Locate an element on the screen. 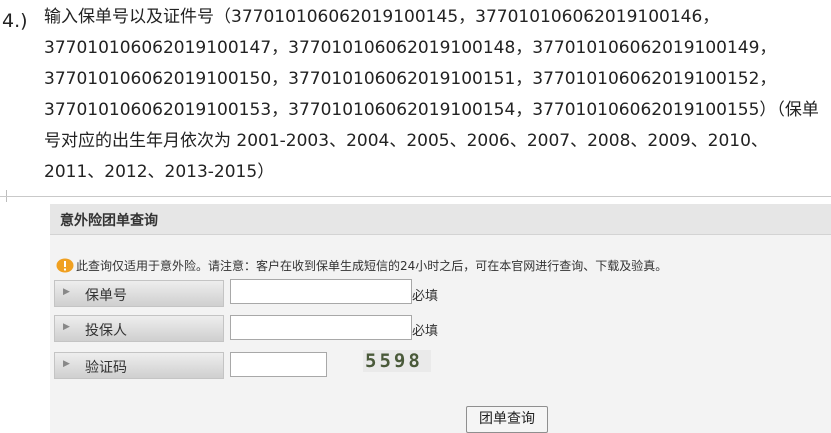 The image size is (831, 433). policy-number: 377010106062019100155 is located at coordinates (646, 110).